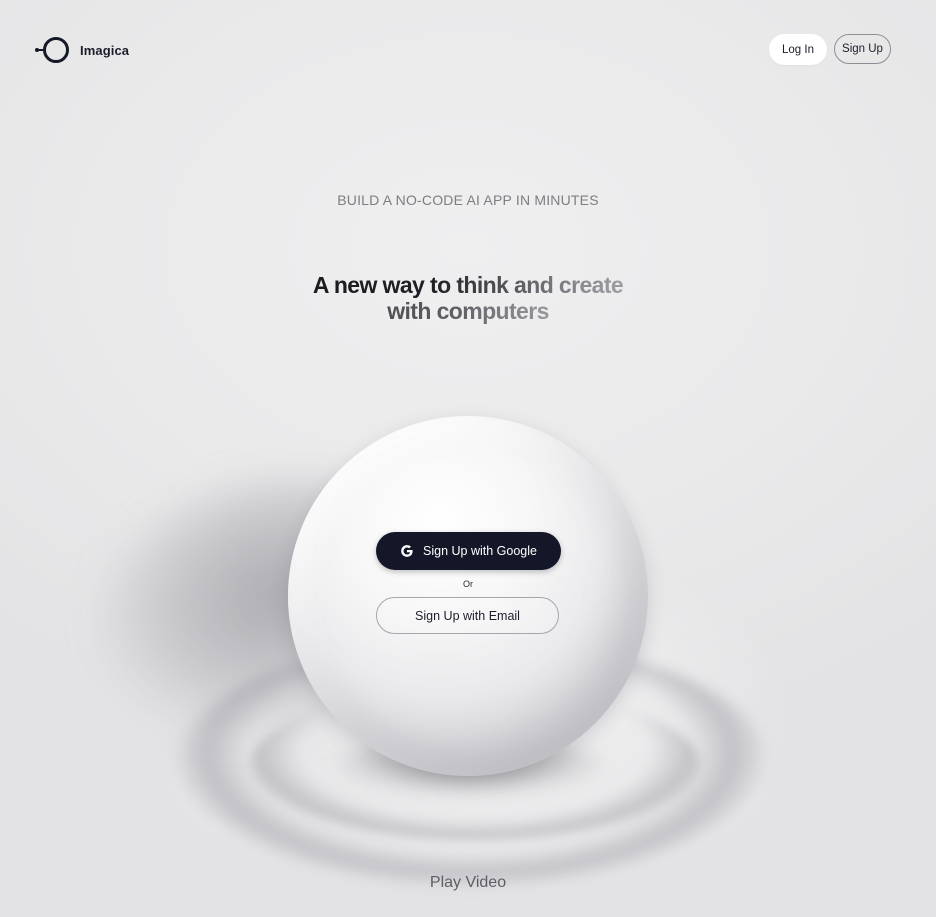 The width and height of the screenshot is (936, 917). Describe the element at coordinates (798, 49) in the screenshot. I see `login-button: Log In` at that location.